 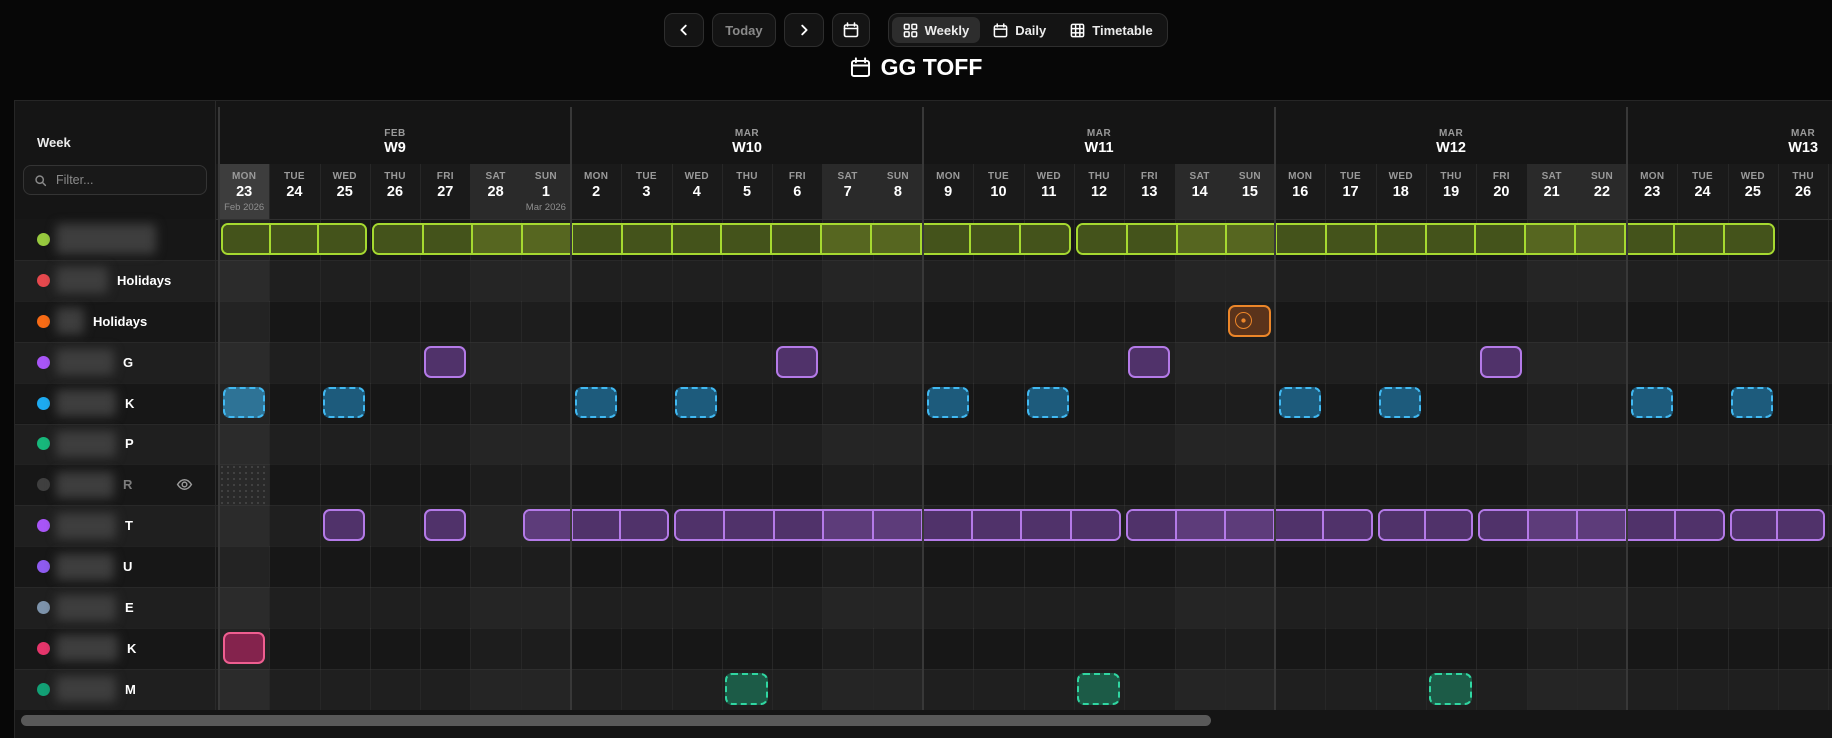 I want to click on day-header-cell: SUN 22, so click(x=1602, y=191).